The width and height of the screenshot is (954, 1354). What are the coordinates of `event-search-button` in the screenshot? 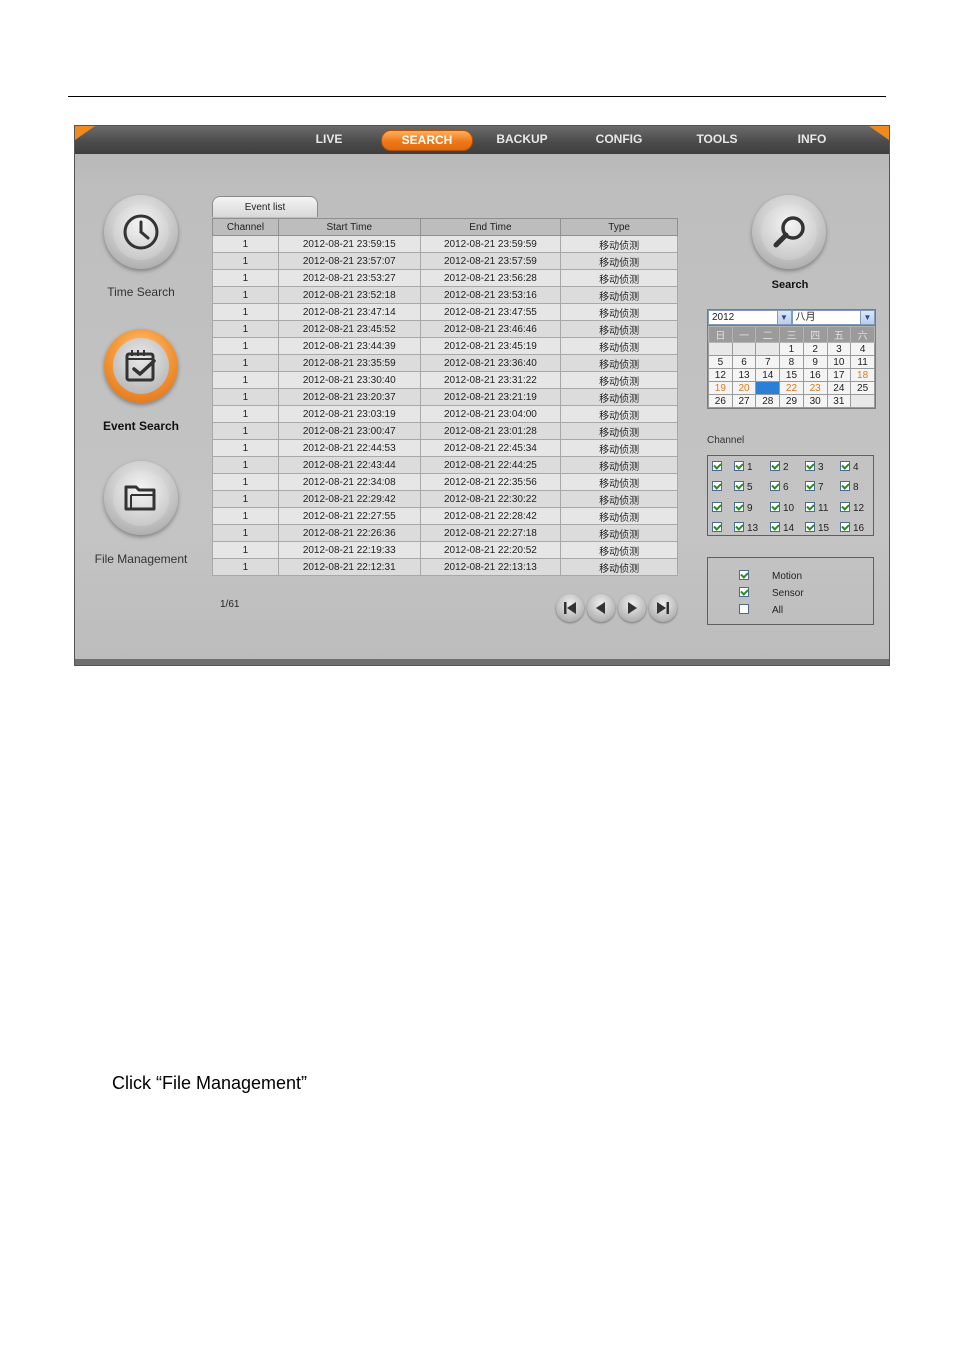 It's located at (141, 366).